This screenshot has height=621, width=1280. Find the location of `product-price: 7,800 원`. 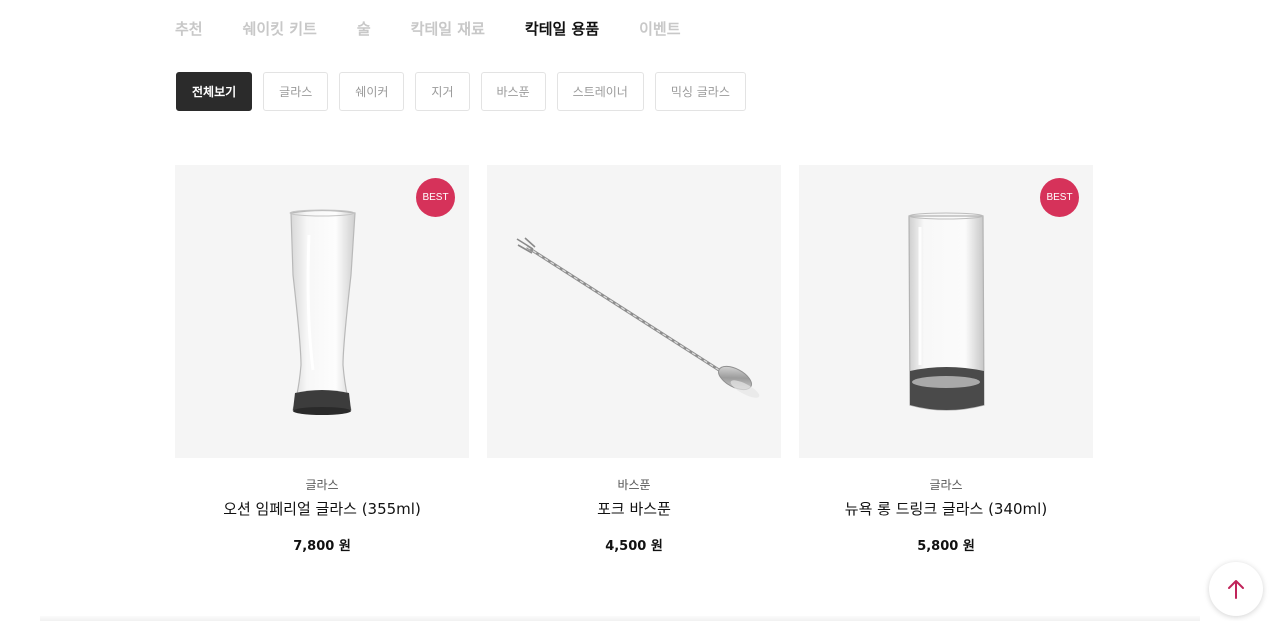

product-price: 7,800 원 is located at coordinates (322, 546).